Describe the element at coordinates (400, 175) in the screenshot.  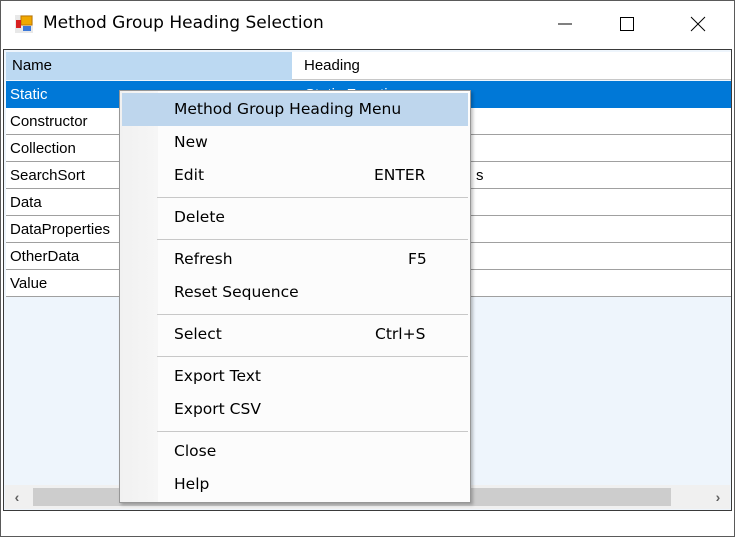
I see `shortcut-label: ENTER` at that location.